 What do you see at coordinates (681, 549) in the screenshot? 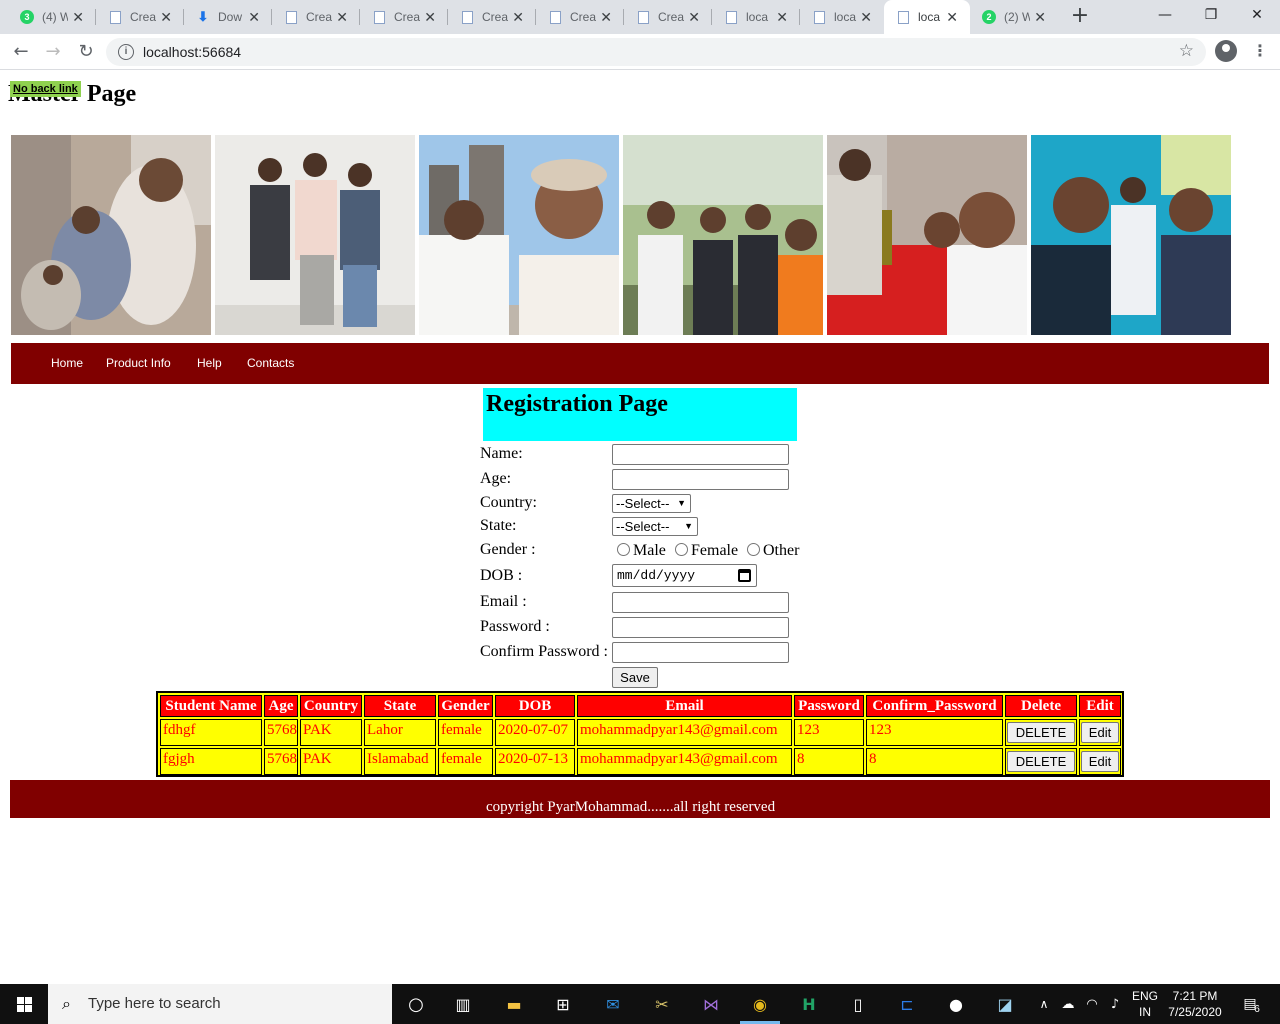
I see `gender-female-radio` at bounding box center [681, 549].